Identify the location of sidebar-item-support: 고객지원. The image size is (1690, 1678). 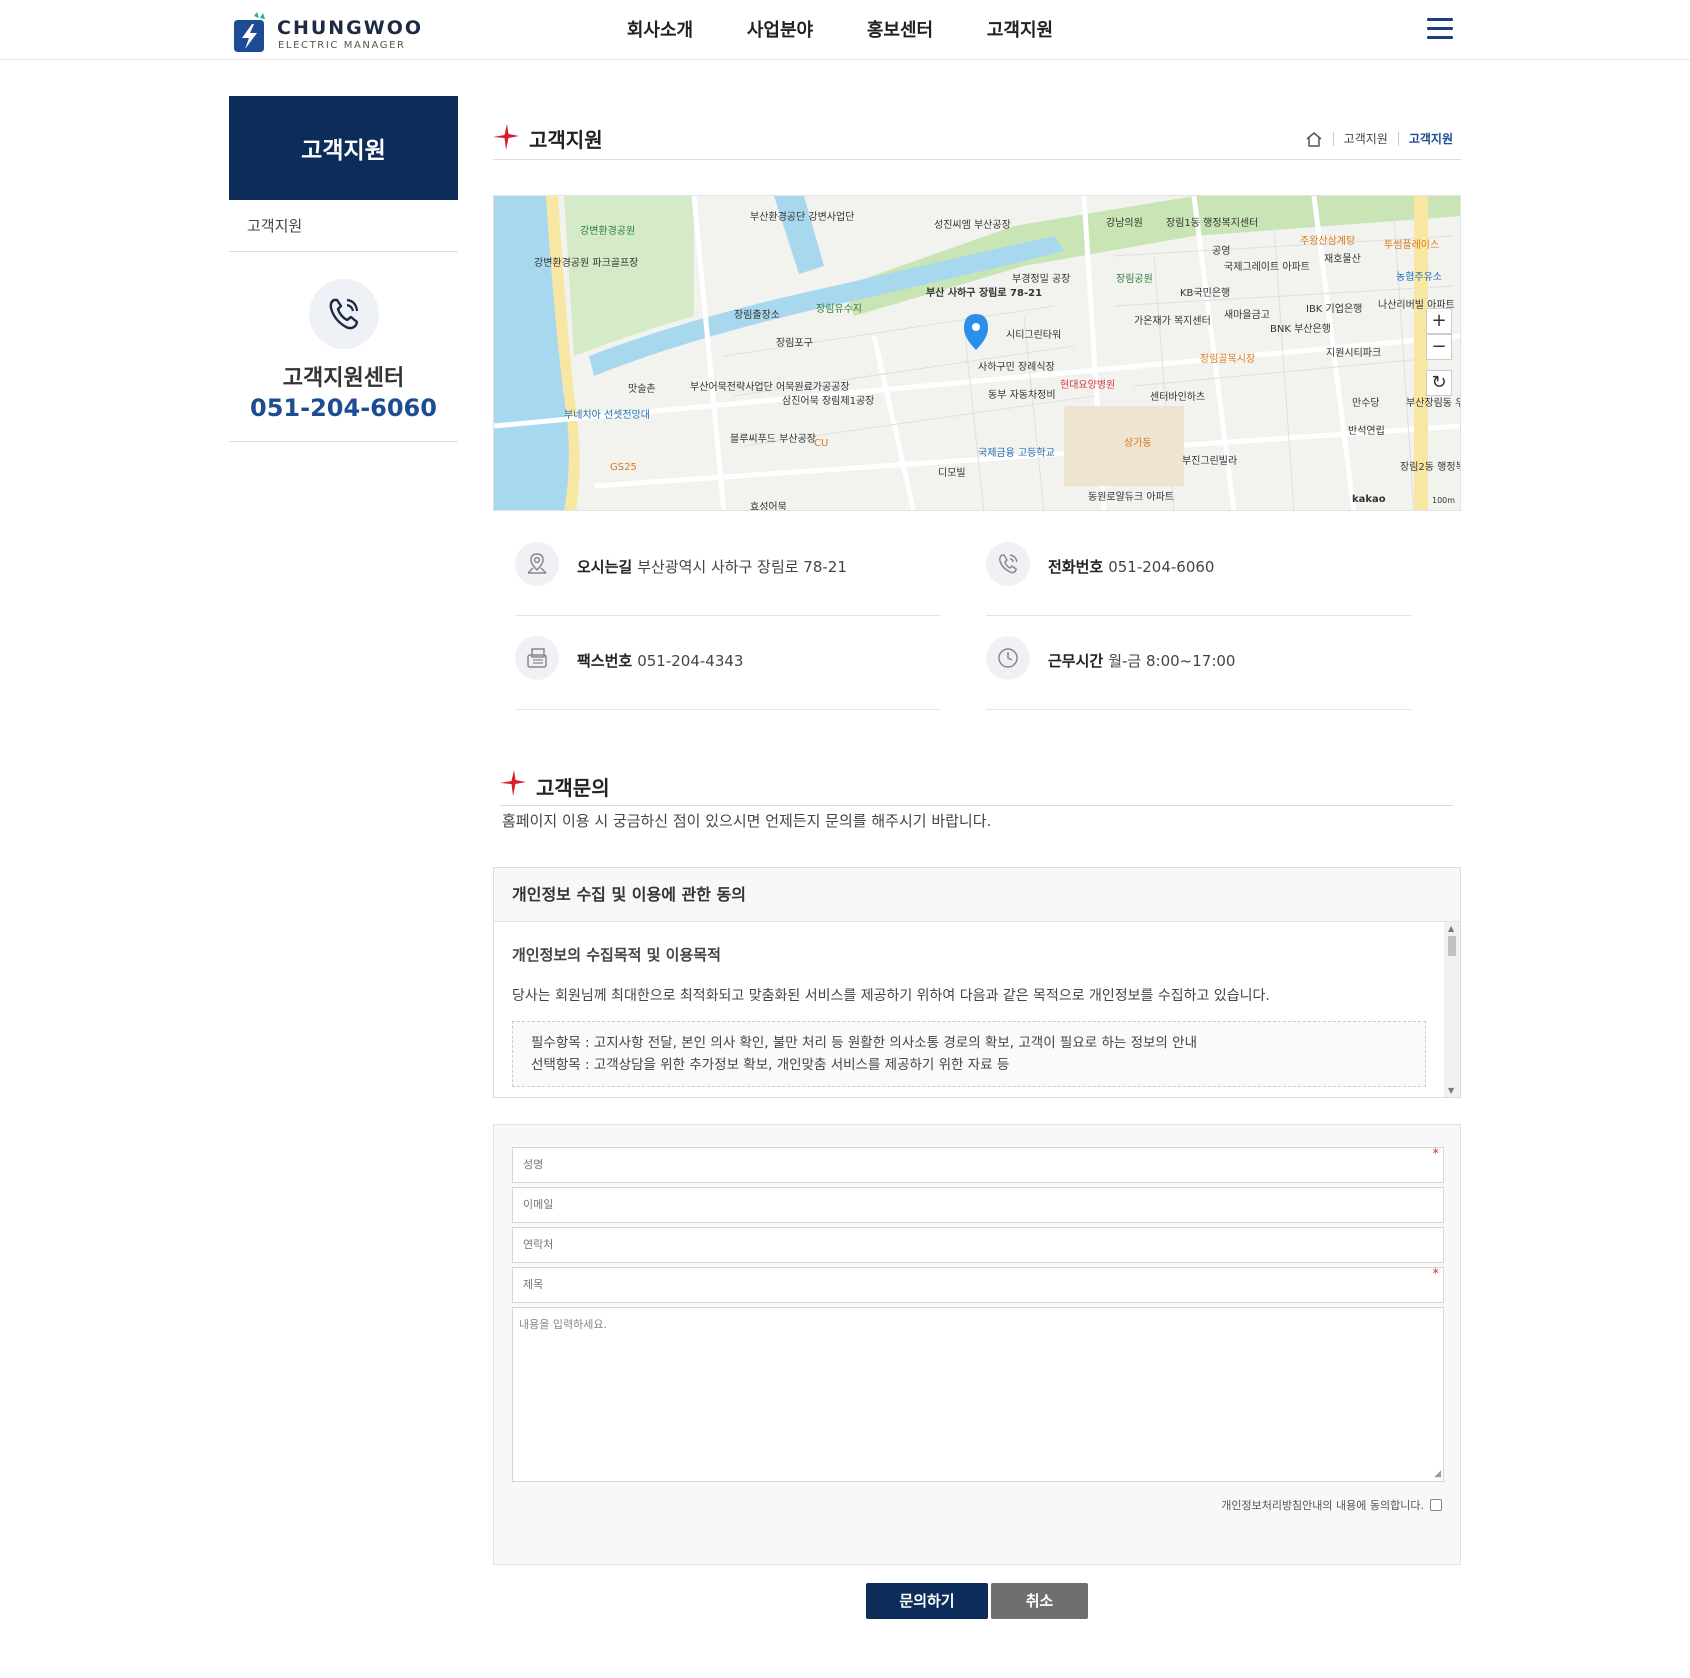
(343, 226).